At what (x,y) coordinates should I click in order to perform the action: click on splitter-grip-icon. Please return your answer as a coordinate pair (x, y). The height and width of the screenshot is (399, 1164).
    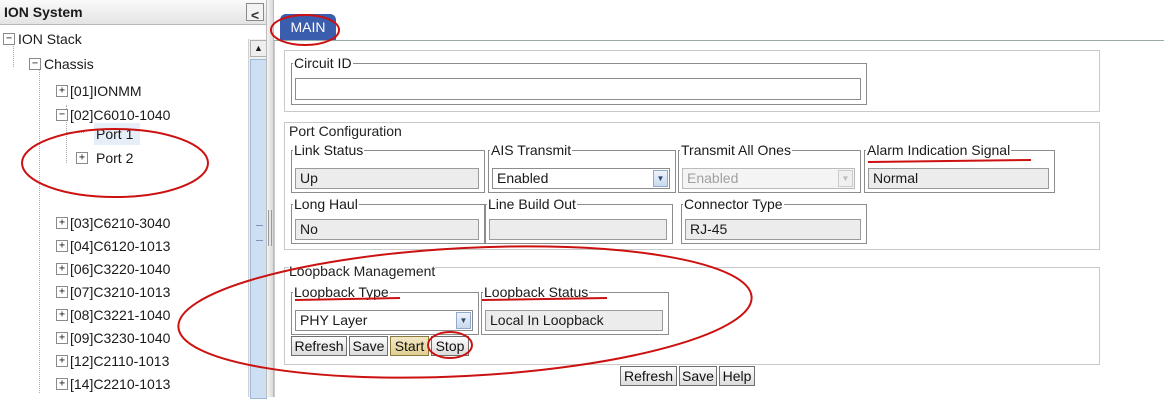
    Looking at the image, I should click on (270, 228).